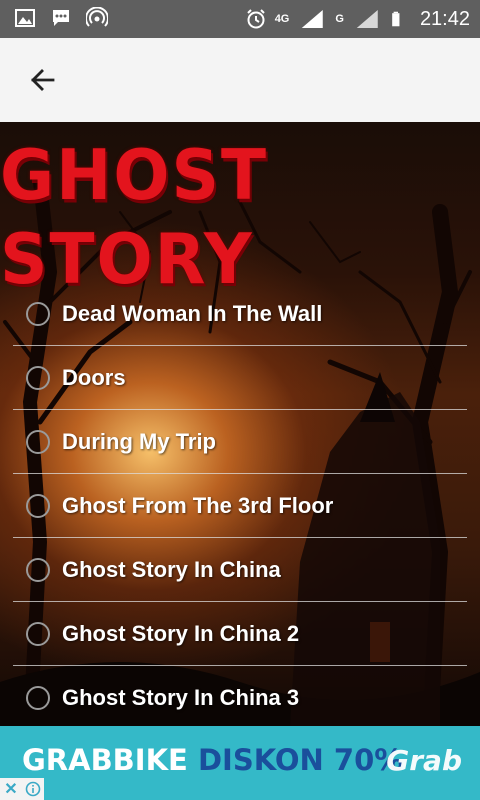  I want to click on story-label: Ghost From The 3rd Floor, so click(198, 505).